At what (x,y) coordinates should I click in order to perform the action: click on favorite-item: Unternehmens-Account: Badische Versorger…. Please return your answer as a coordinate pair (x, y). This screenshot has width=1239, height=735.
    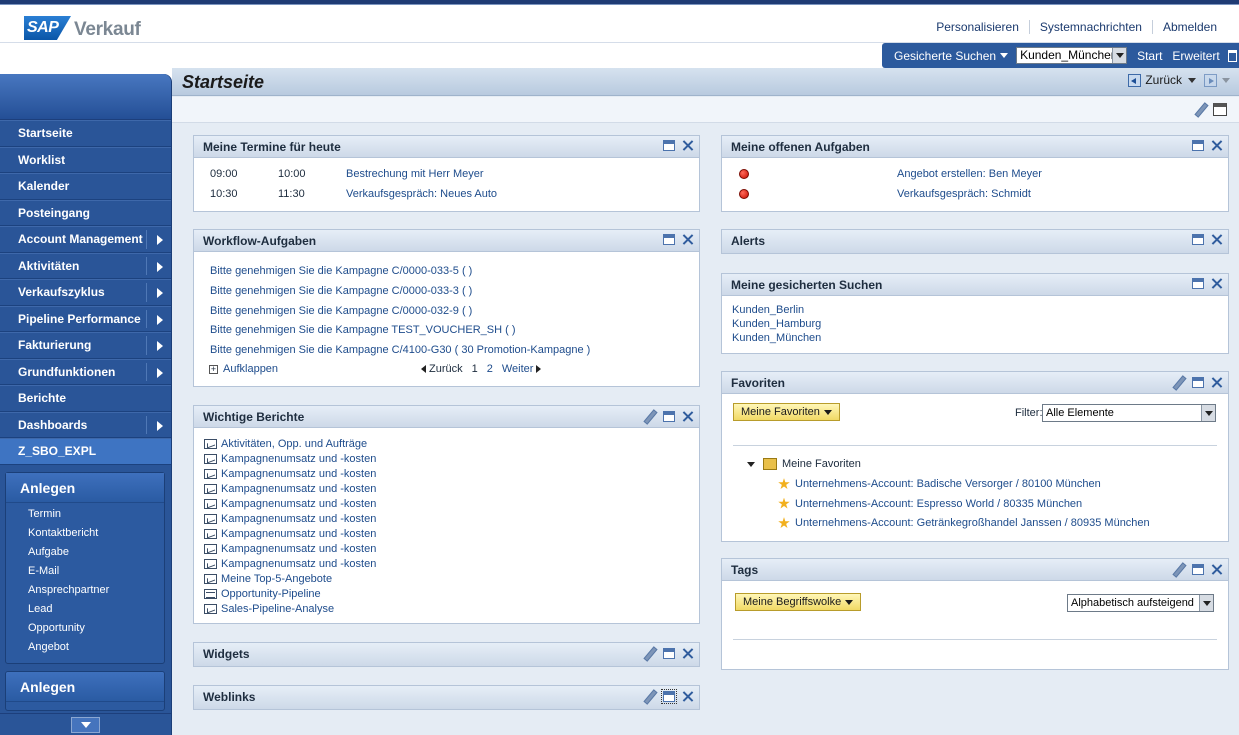
    Looking at the image, I should click on (939, 484).